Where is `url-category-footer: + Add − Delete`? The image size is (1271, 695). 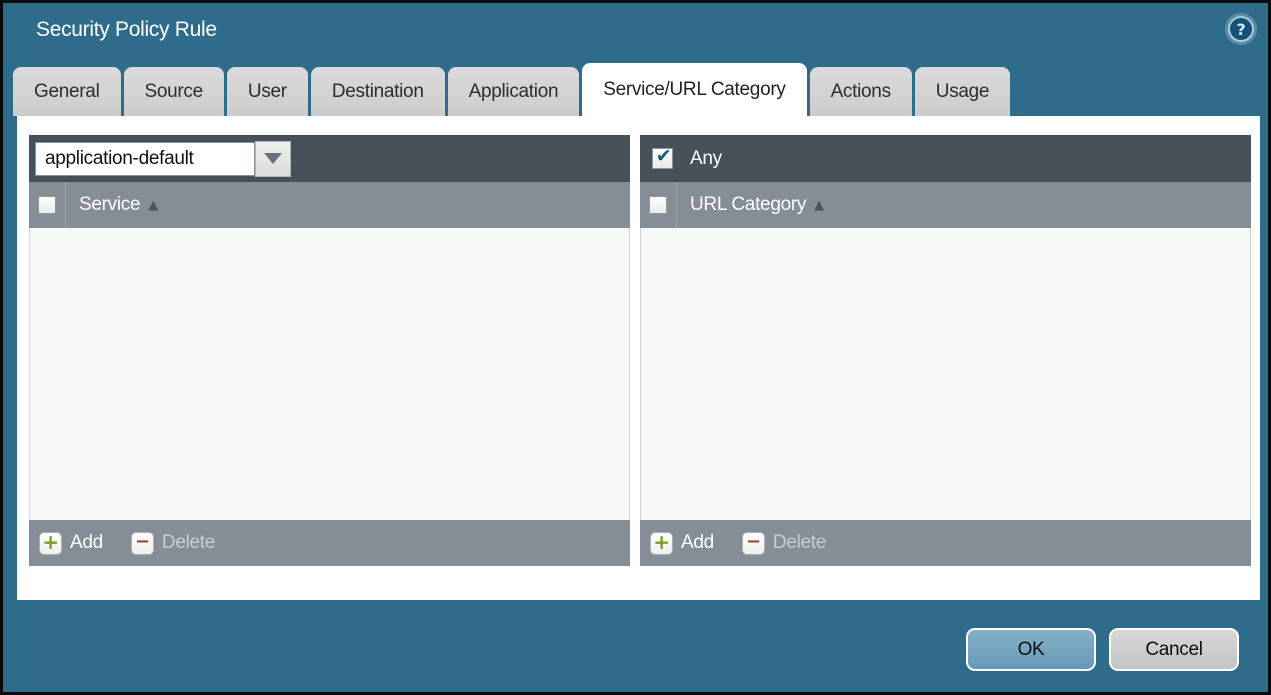
url-category-footer: + Add − Delete is located at coordinates (945, 543).